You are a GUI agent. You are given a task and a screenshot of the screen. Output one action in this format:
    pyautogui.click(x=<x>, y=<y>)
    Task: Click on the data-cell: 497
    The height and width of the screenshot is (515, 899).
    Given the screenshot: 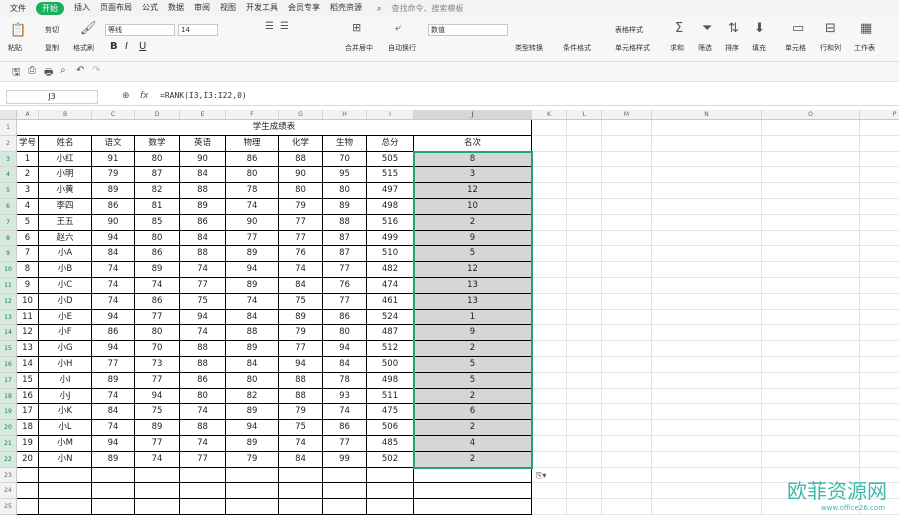 What is the action you would take?
    pyautogui.click(x=390, y=191)
    